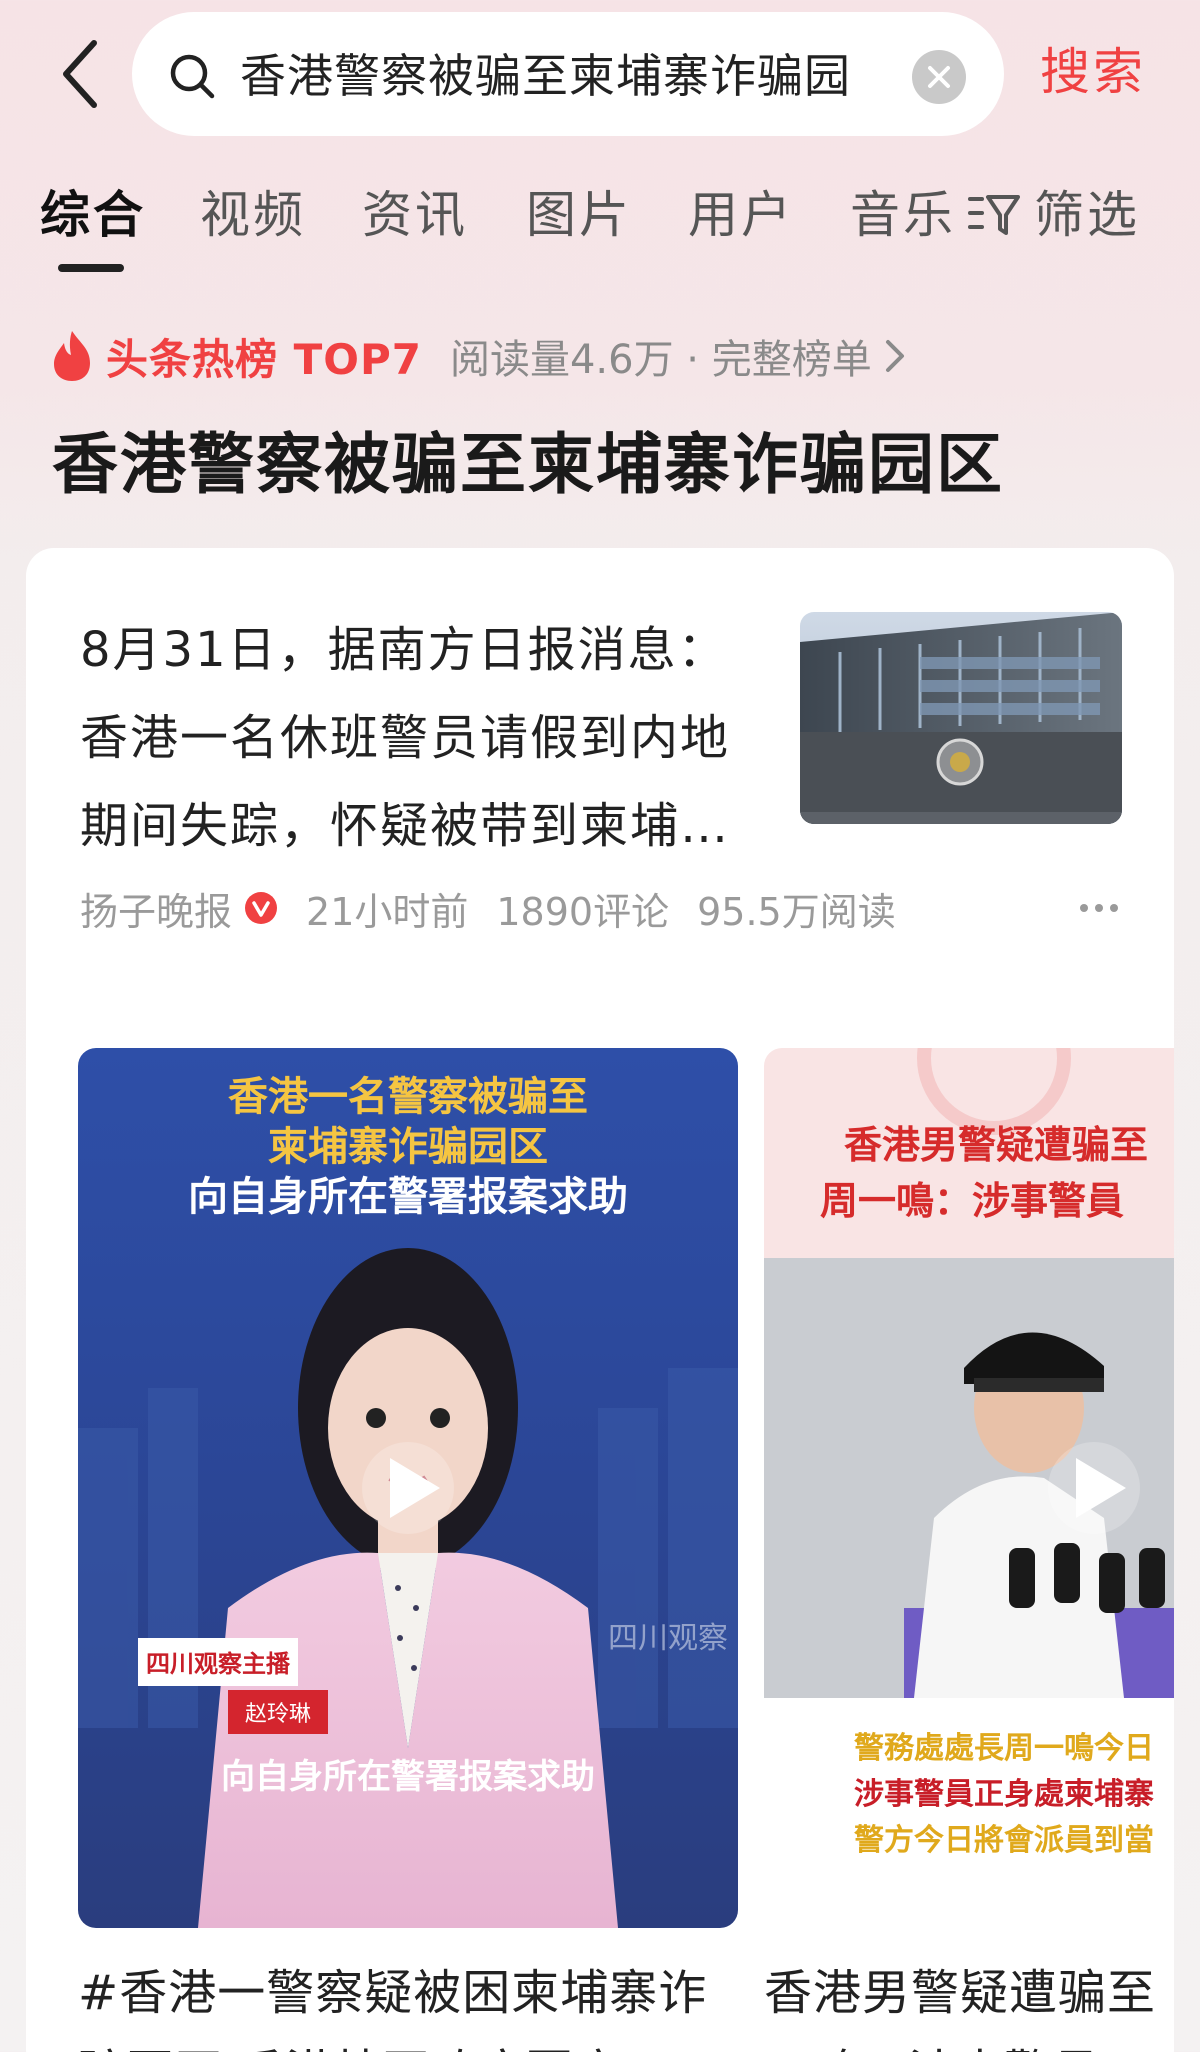  Describe the element at coordinates (994, 215) in the screenshot. I see `filter-icon` at that location.